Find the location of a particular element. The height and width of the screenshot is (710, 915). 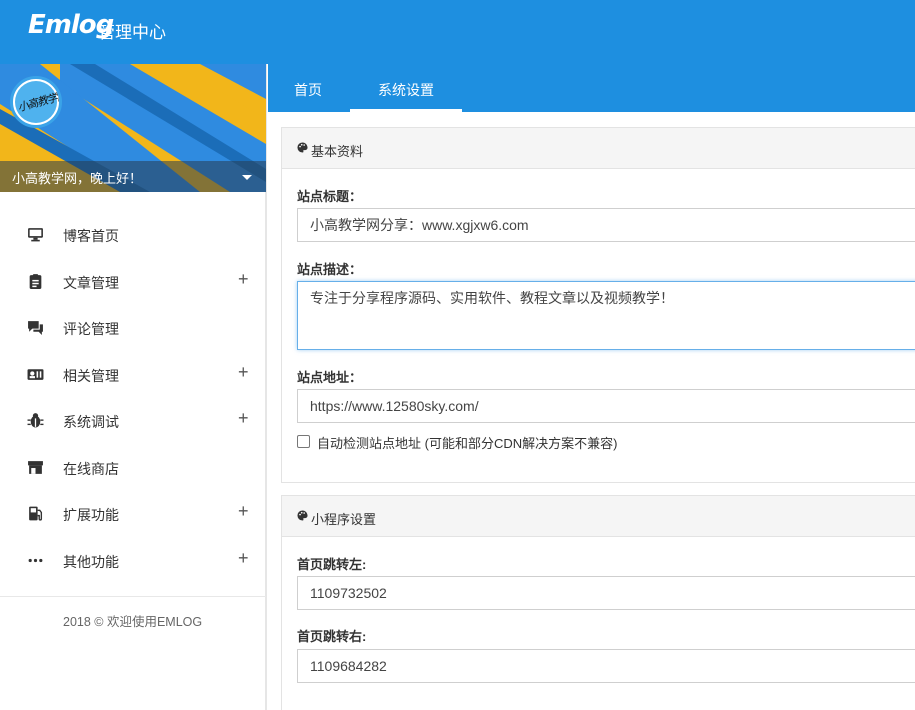

sidebar-item-debug: 系统调试 + is located at coordinates (133, 421).